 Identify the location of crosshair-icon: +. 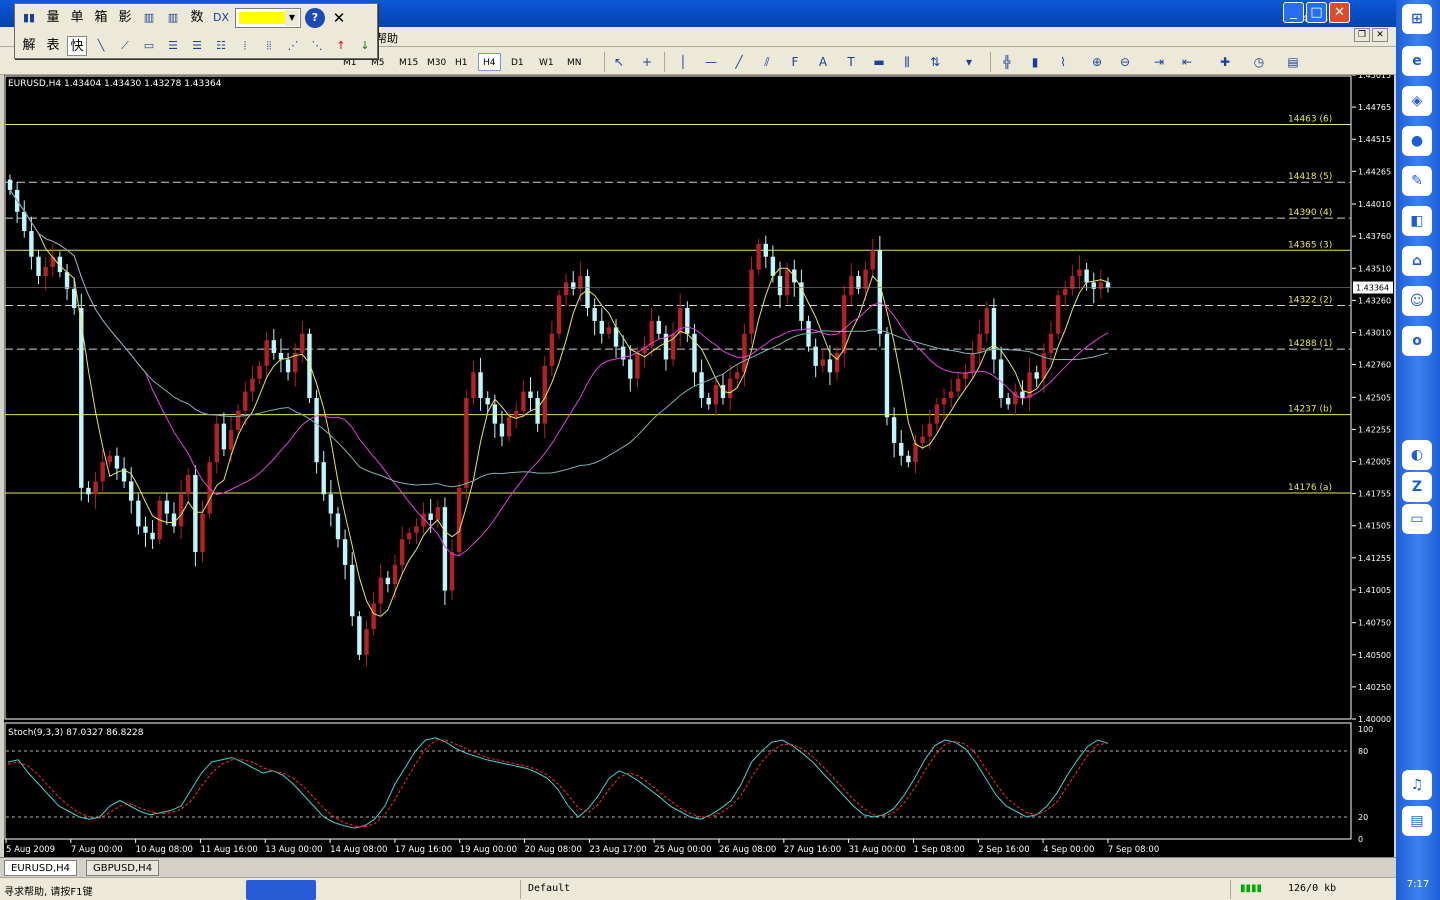
(647, 62).